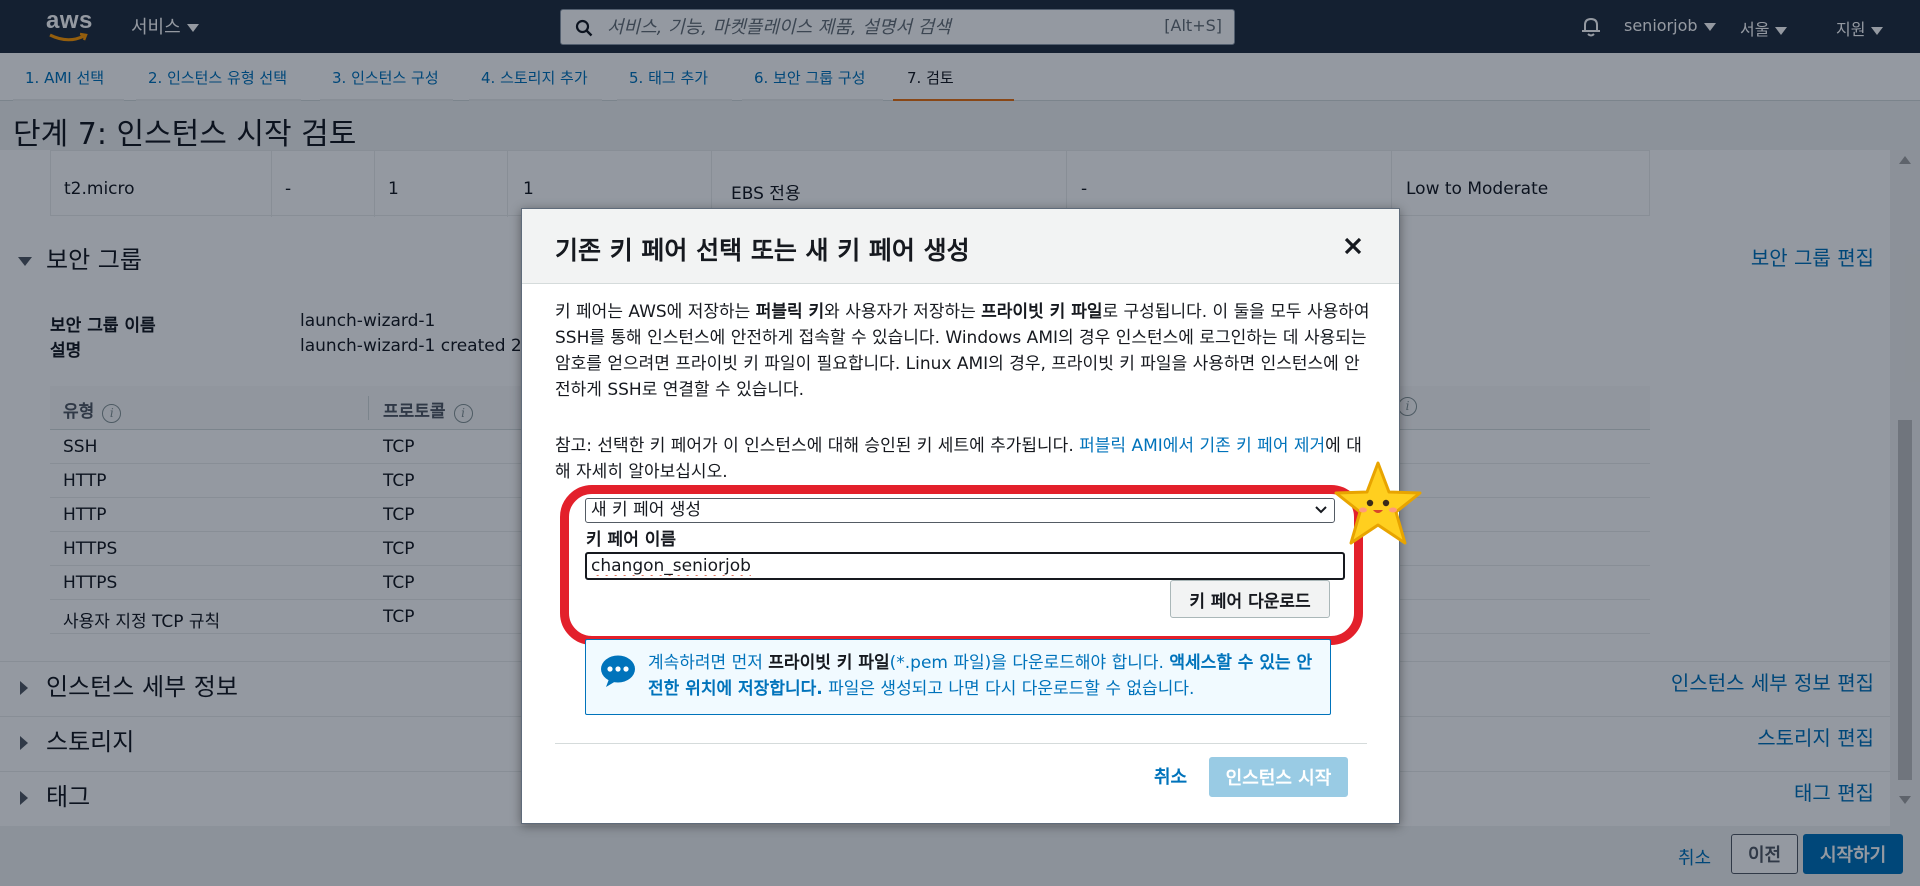 This screenshot has height=886, width=1920. I want to click on close-icon, so click(1353, 246).